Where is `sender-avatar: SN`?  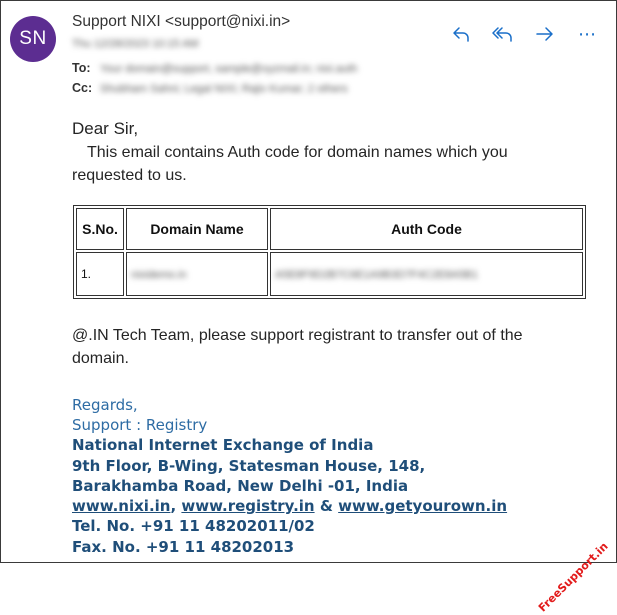 sender-avatar: SN is located at coordinates (33, 39).